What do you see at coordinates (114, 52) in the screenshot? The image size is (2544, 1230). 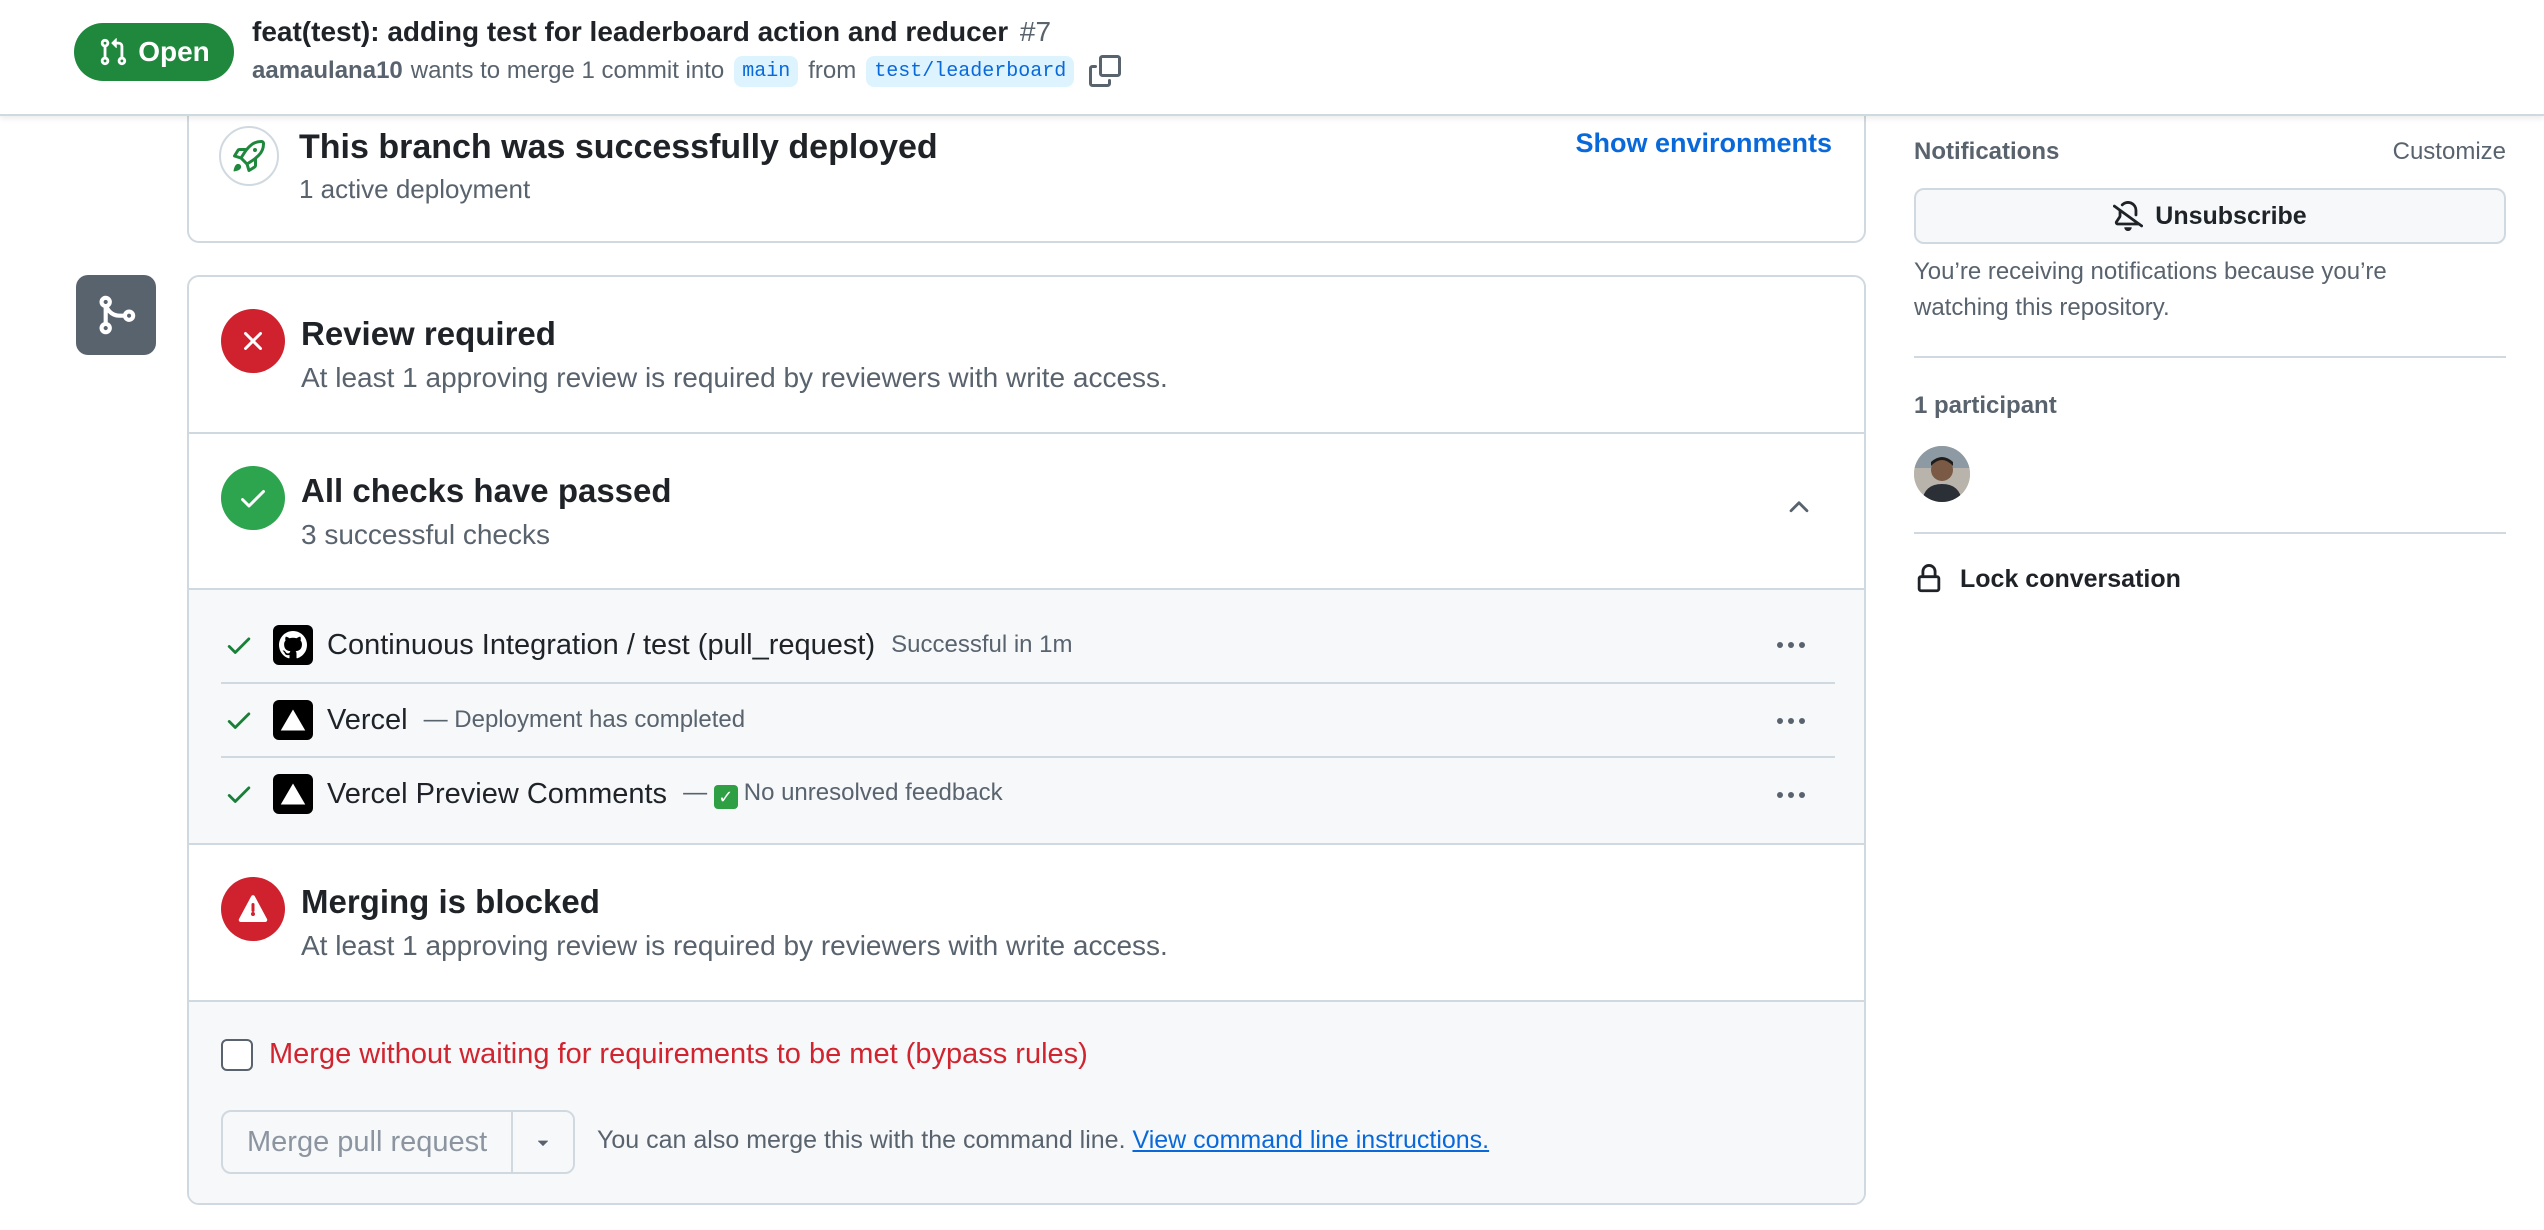 I see `git-pull-request-icon` at bounding box center [114, 52].